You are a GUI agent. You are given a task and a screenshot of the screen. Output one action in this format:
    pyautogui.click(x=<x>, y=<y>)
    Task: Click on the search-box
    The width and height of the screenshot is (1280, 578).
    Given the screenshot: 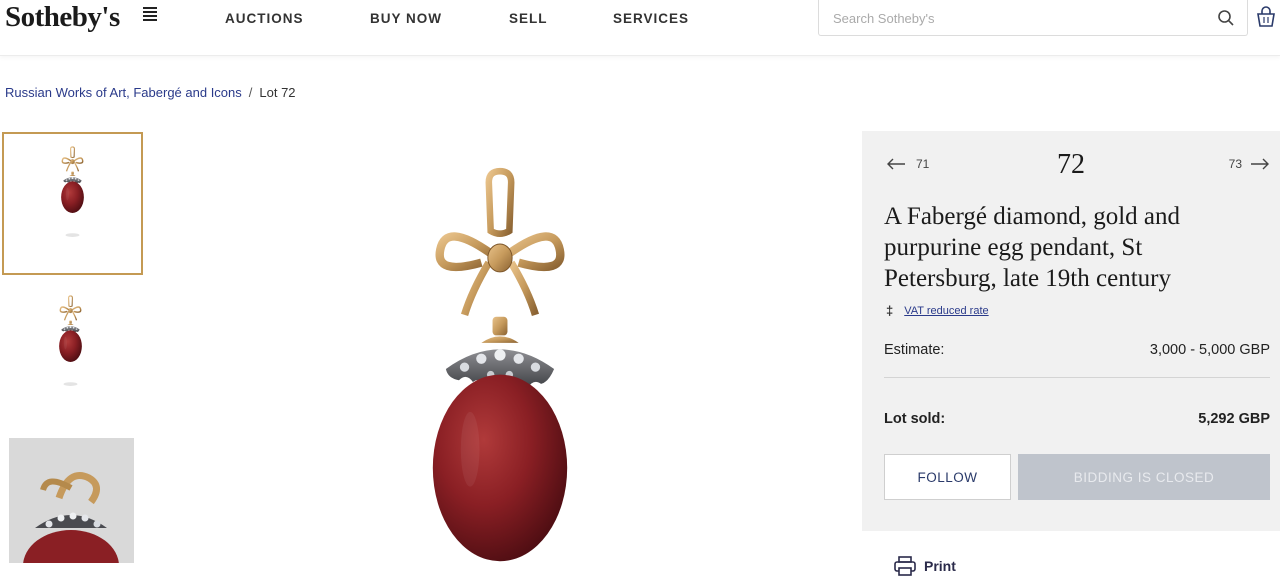 What is the action you would take?
    pyautogui.click(x=1033, y=18)
    